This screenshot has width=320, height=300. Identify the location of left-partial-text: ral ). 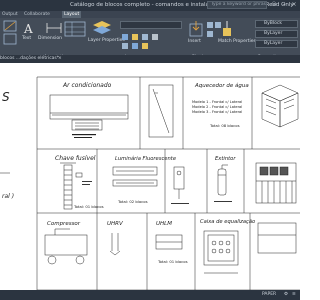
(8, 196).